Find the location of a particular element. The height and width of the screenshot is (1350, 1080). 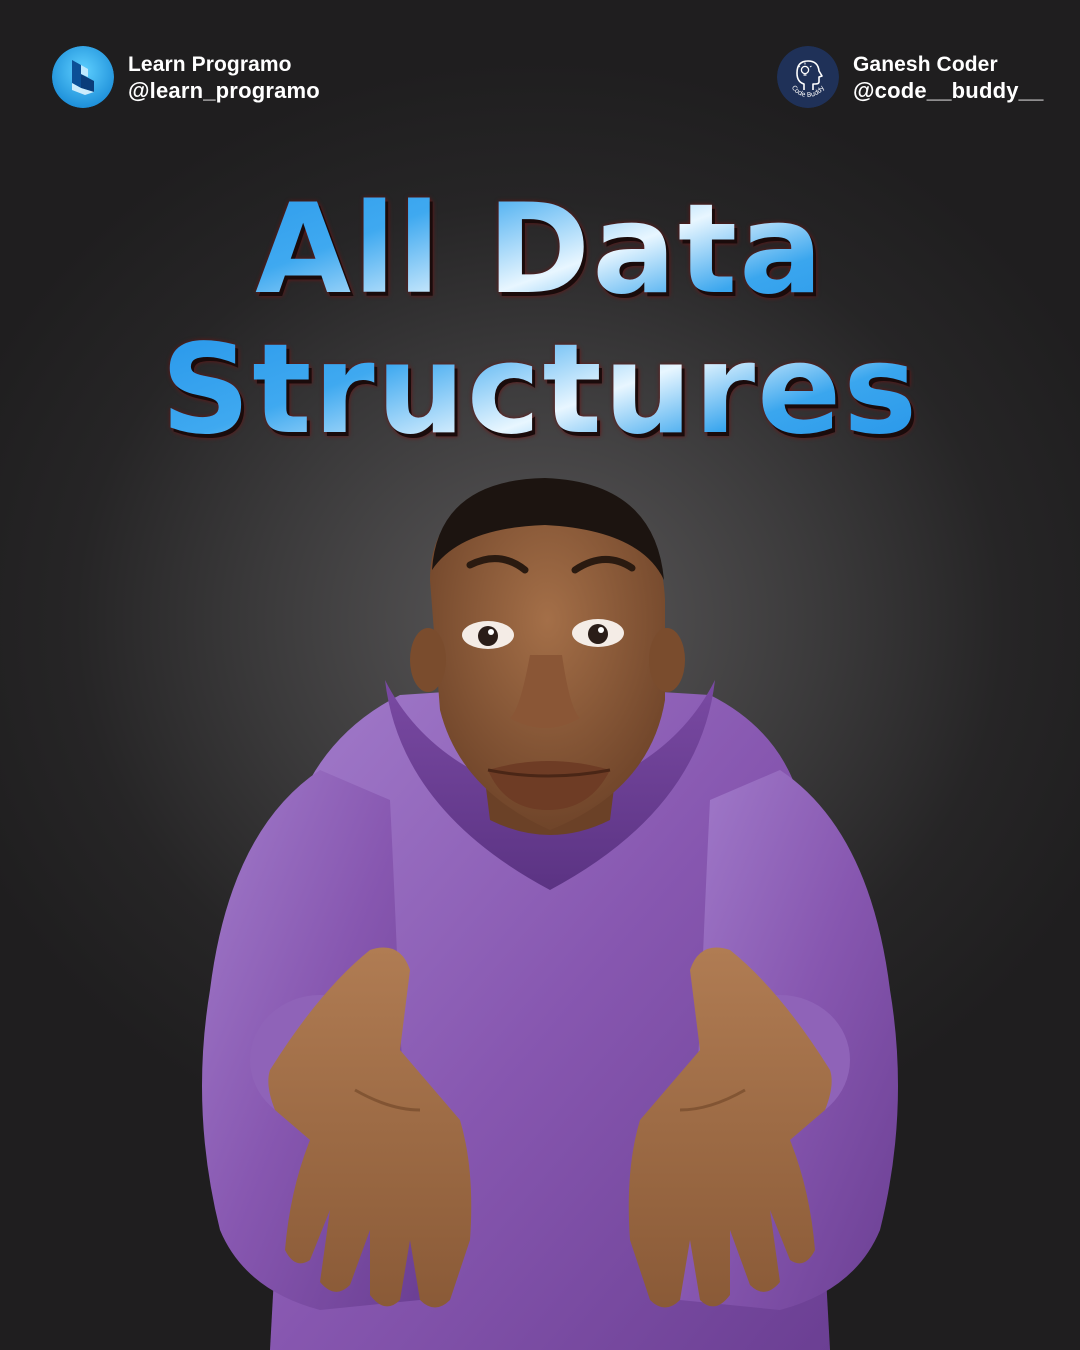

brand-ganesh-coder: Code Buddy Ganesh Coder @code__buddy__ is located at coordinates (910, 77).